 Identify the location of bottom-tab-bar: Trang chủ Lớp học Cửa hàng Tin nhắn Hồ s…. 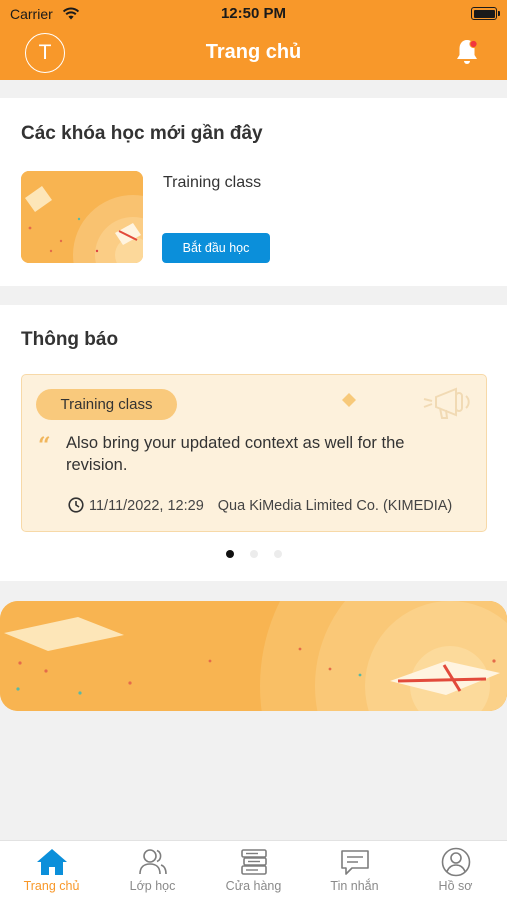
(253, 870).